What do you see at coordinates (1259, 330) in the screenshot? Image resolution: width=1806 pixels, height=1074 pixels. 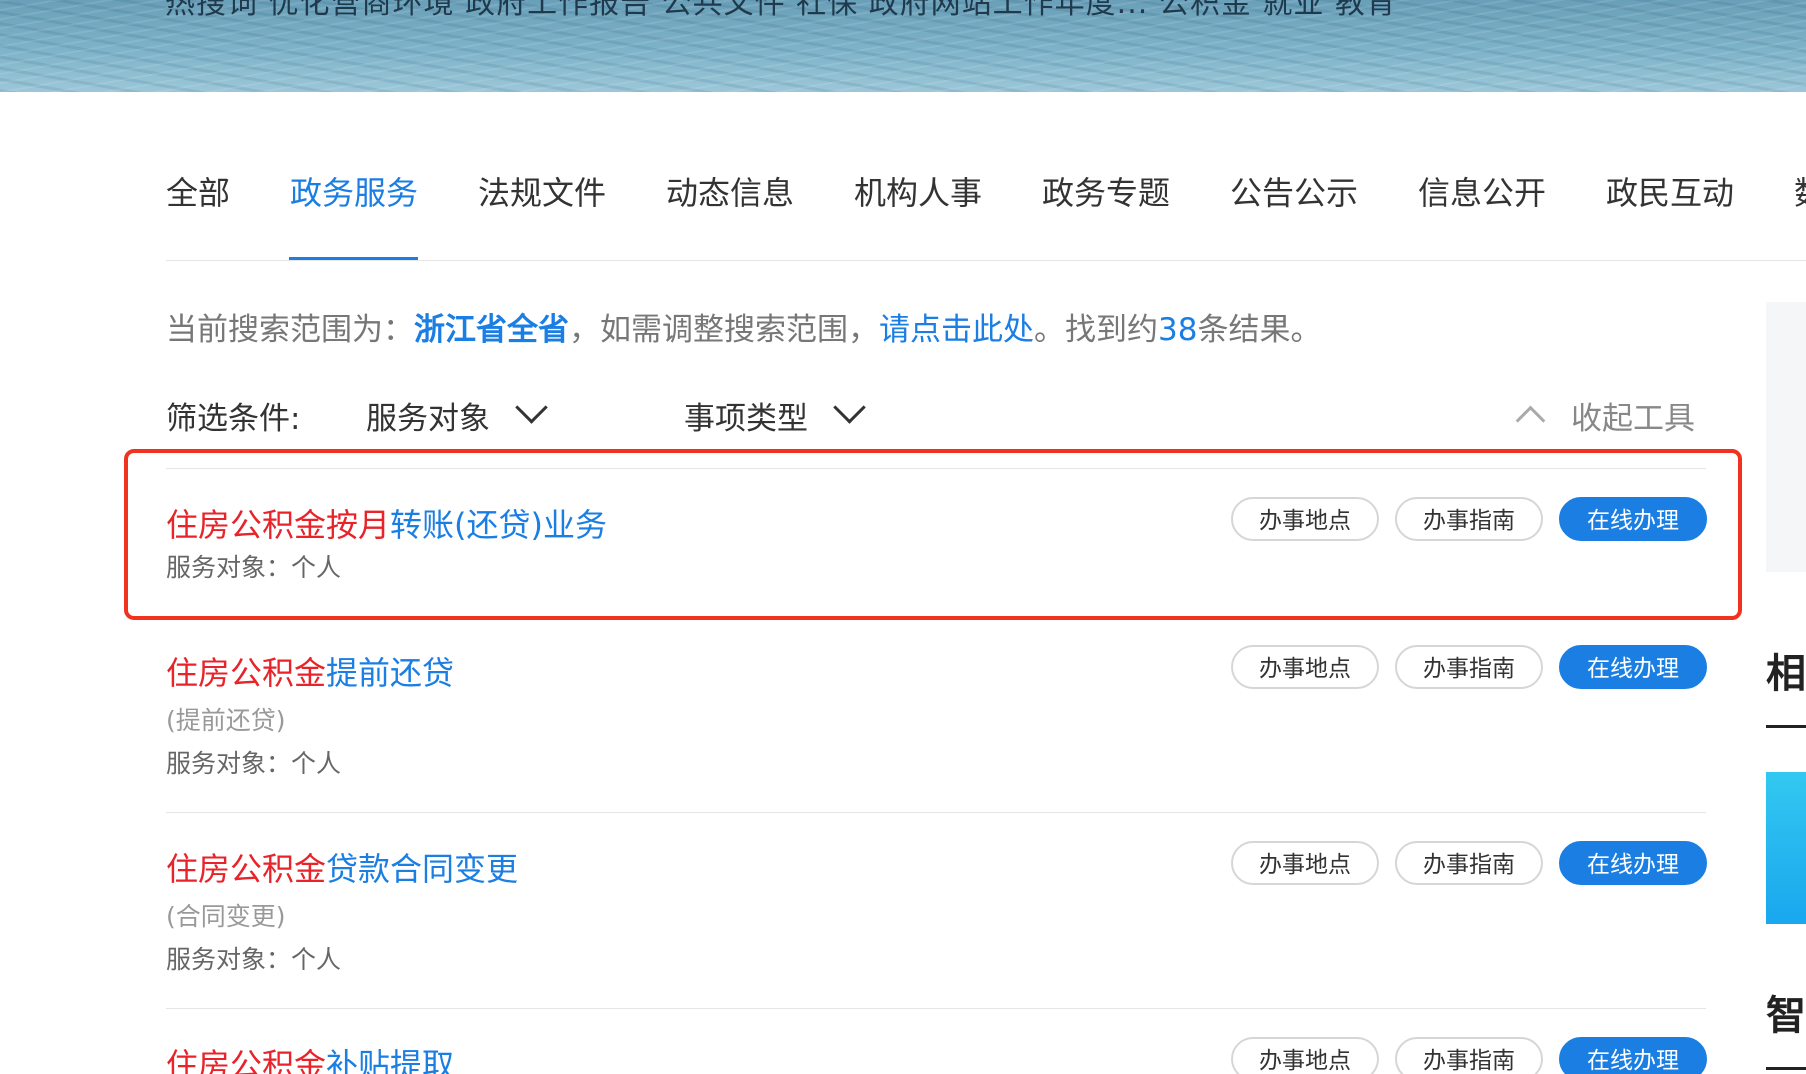 I see `scope-found-suffix: 条结果。` at bounding box center [1259, 330].